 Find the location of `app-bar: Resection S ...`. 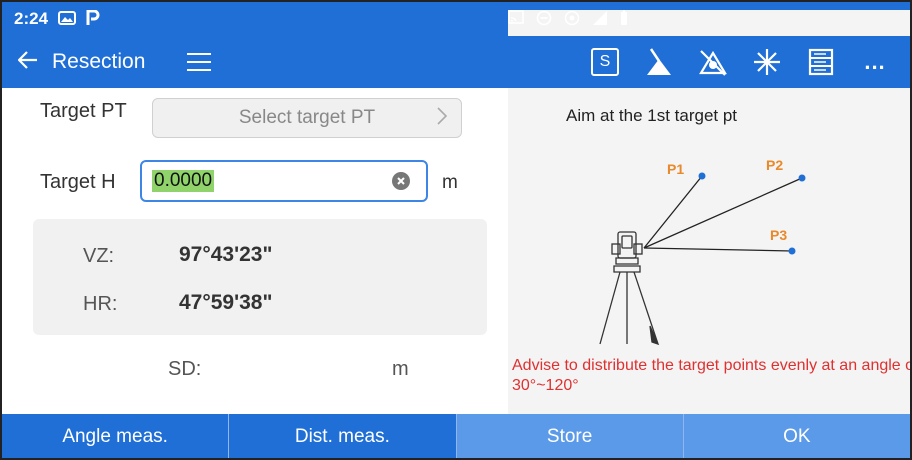

app-bar: Resection S ... is located at coordinates (456, 62).